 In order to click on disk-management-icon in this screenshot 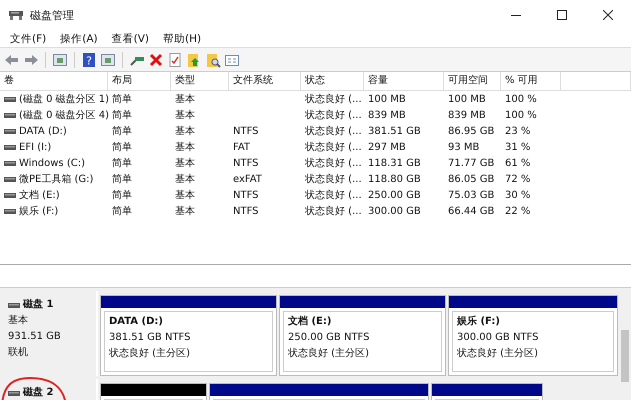, I will do `click(16, 15)`.